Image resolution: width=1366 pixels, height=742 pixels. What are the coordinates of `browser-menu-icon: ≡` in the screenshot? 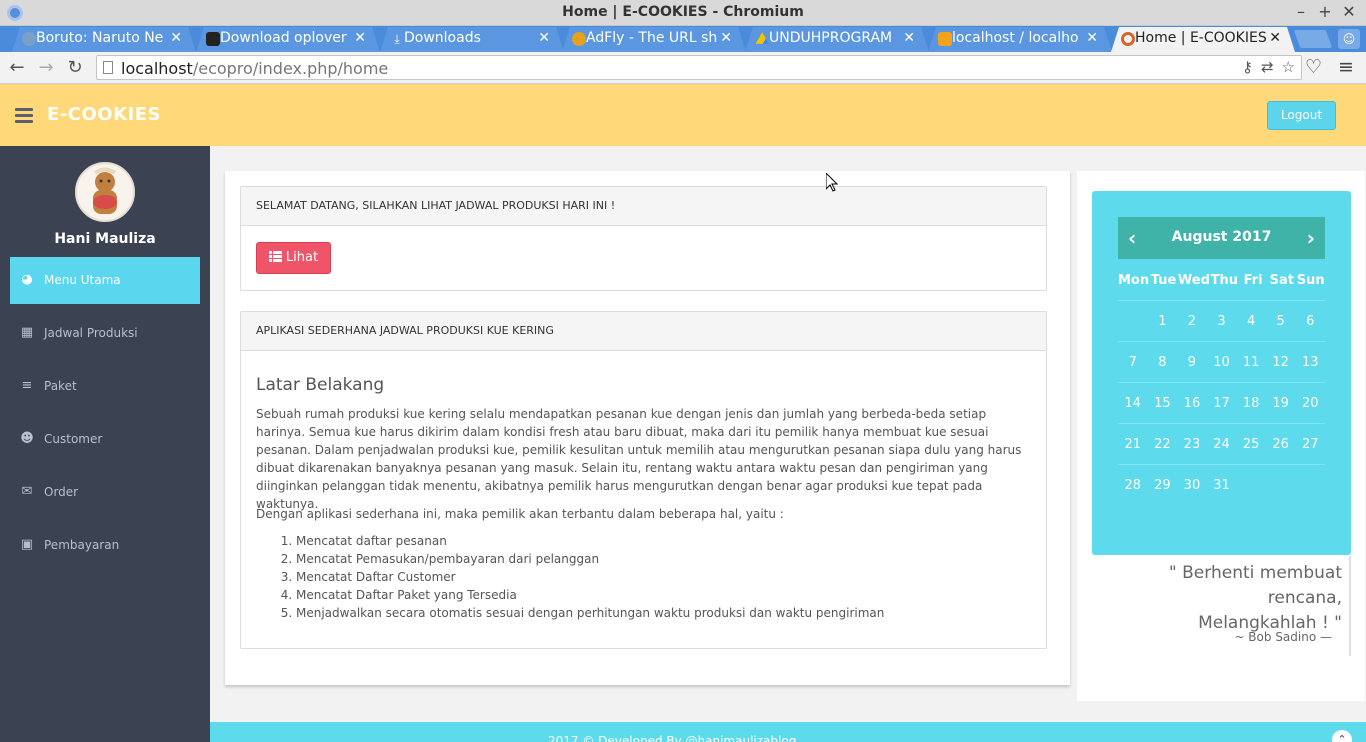 It's located at (1346, 67).